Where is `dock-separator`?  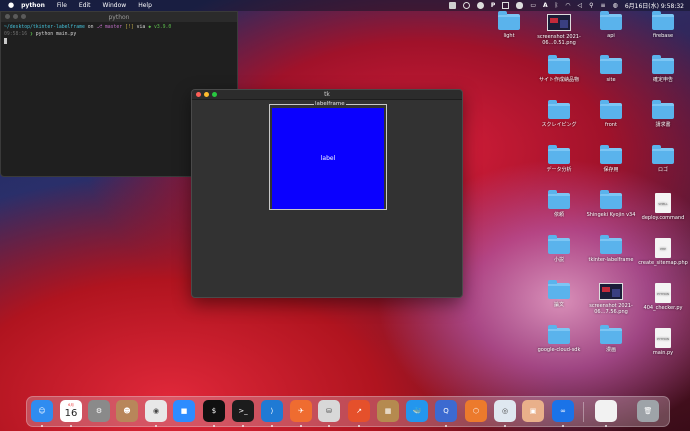
dock-separator is located at coordinates (583, 412).